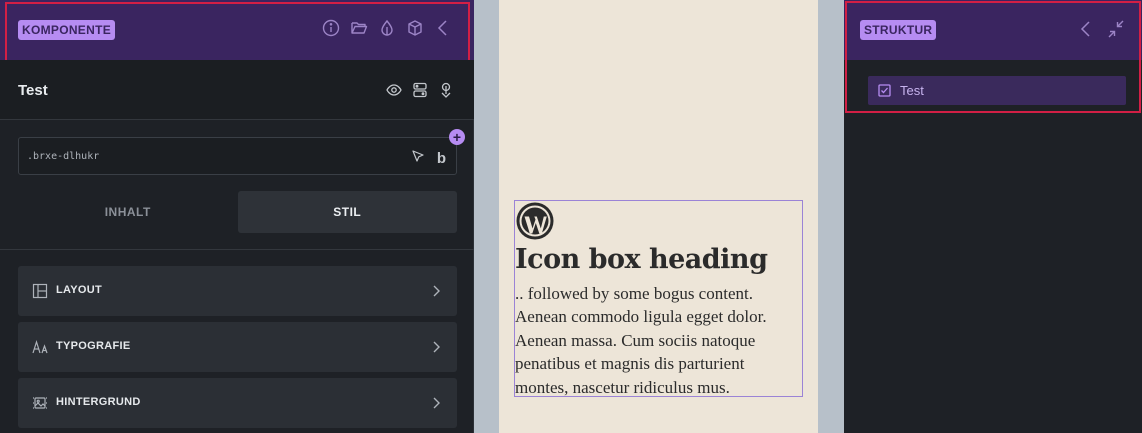 Image resolution: width=1142 pixels, height=433 pixels. Describe the element at coordinates (207, 156) in the screenshot. I see `css-selector-input` at that location.